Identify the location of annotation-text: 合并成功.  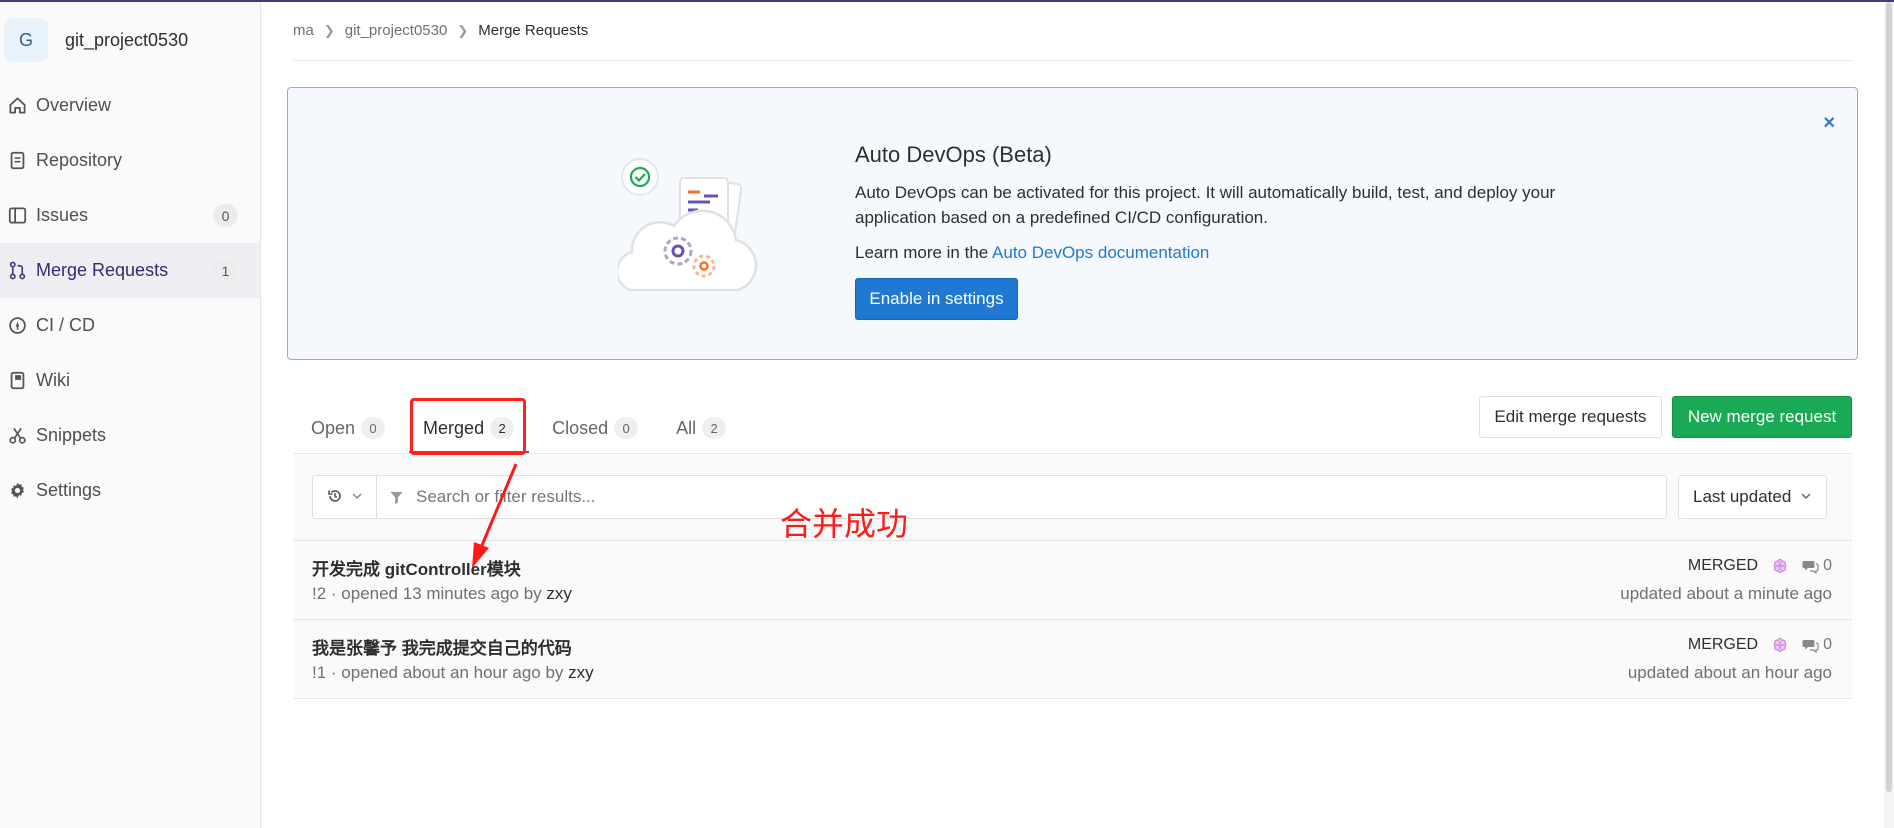
(844, 524).